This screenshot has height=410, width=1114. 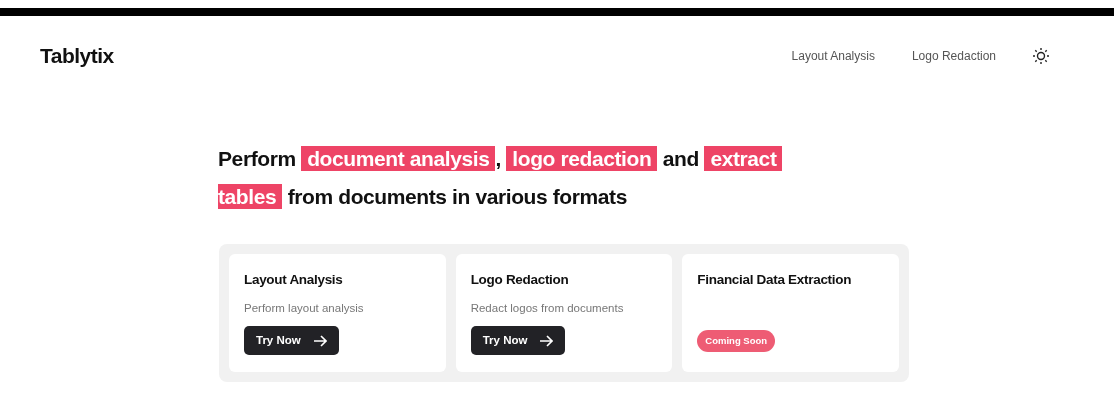 What do you see at coordinates (833, 55) in the screenshot?
I see `nav-link: Layout Analysis` at bounding box center [833, 55].